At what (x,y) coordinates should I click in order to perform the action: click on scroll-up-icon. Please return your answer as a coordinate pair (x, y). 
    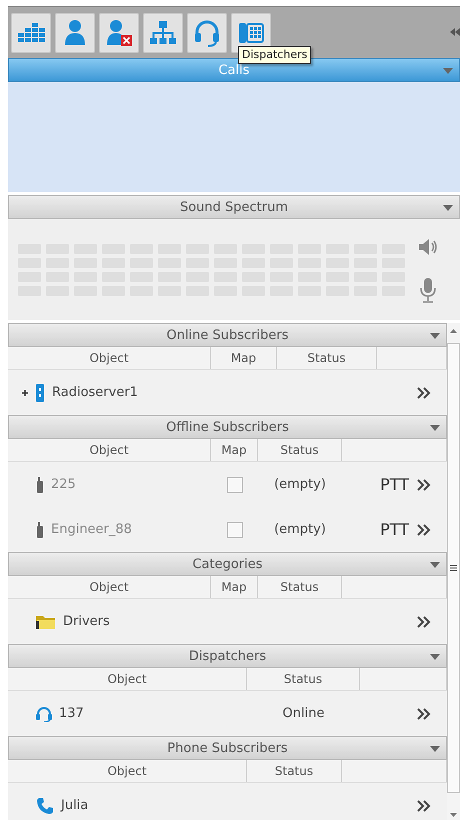
    Looking at the image, I should click on (453, 331).